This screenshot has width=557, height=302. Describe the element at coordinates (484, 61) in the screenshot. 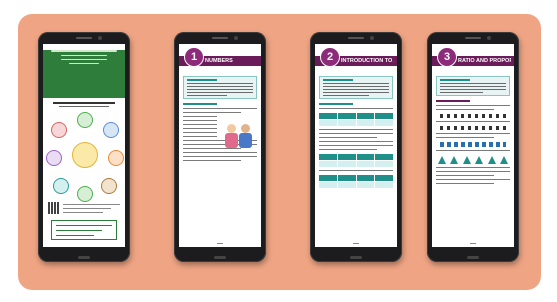

I see `chapter-title: RATIO AND PROPORTION` at that location.